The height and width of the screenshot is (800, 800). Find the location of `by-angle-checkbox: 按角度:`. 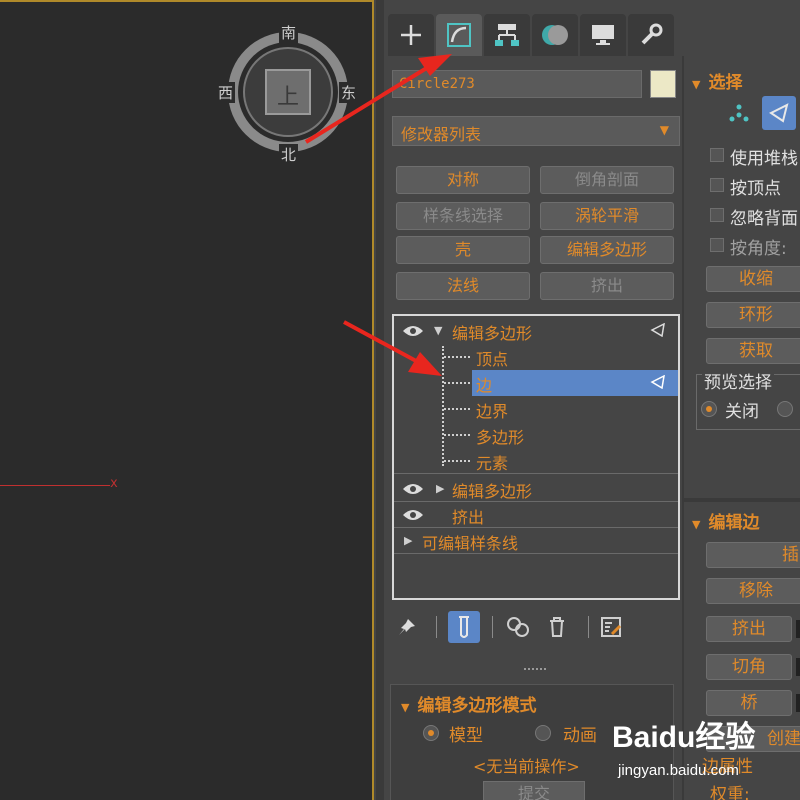

by-angle-checkbox: 按角度: is located at coordinates (755, 246).